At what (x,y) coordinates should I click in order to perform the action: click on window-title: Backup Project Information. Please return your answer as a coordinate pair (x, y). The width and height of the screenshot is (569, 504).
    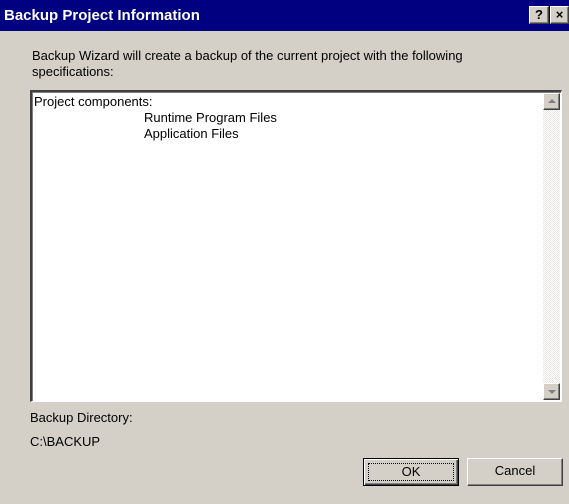
    Looking at the image, I should click on (102, 15).